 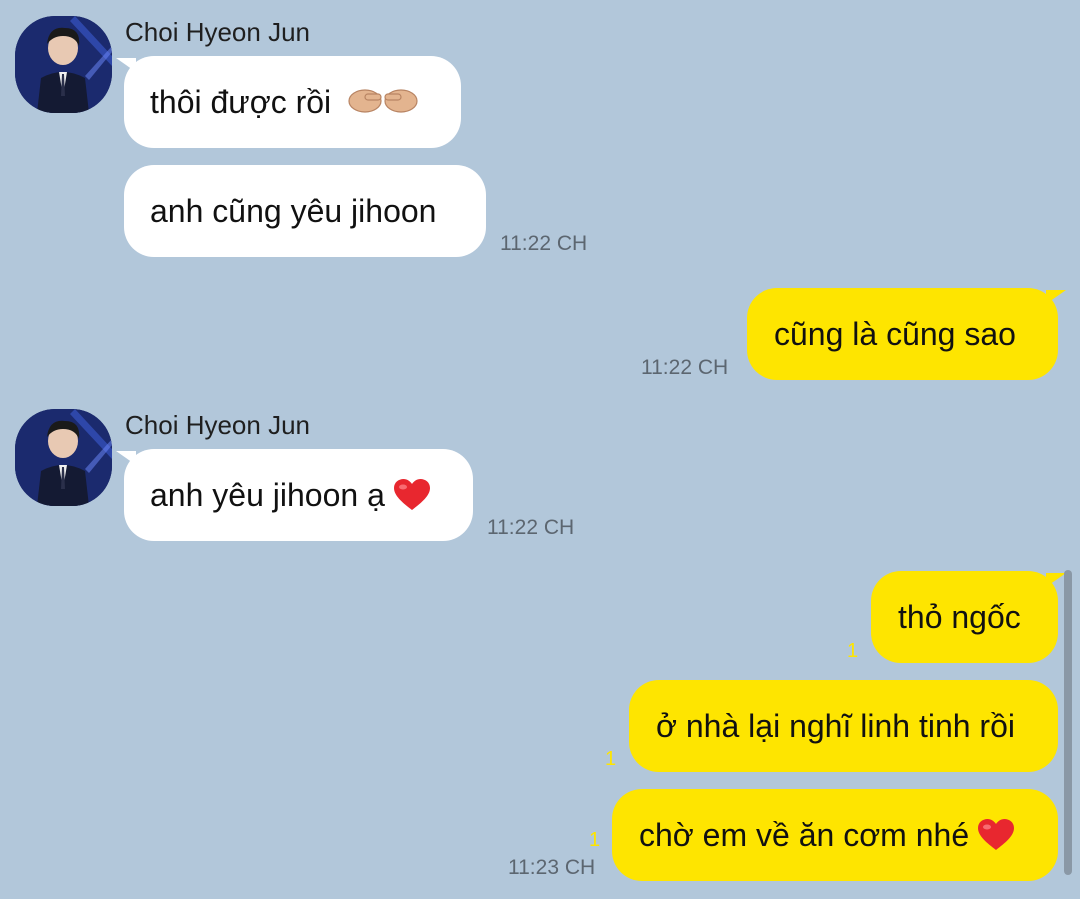 What do you see at coordinates (267, 494) in the screenshot?
I see `message-text: anh yêu jihoon ạ` at bounding box center [267, 494].